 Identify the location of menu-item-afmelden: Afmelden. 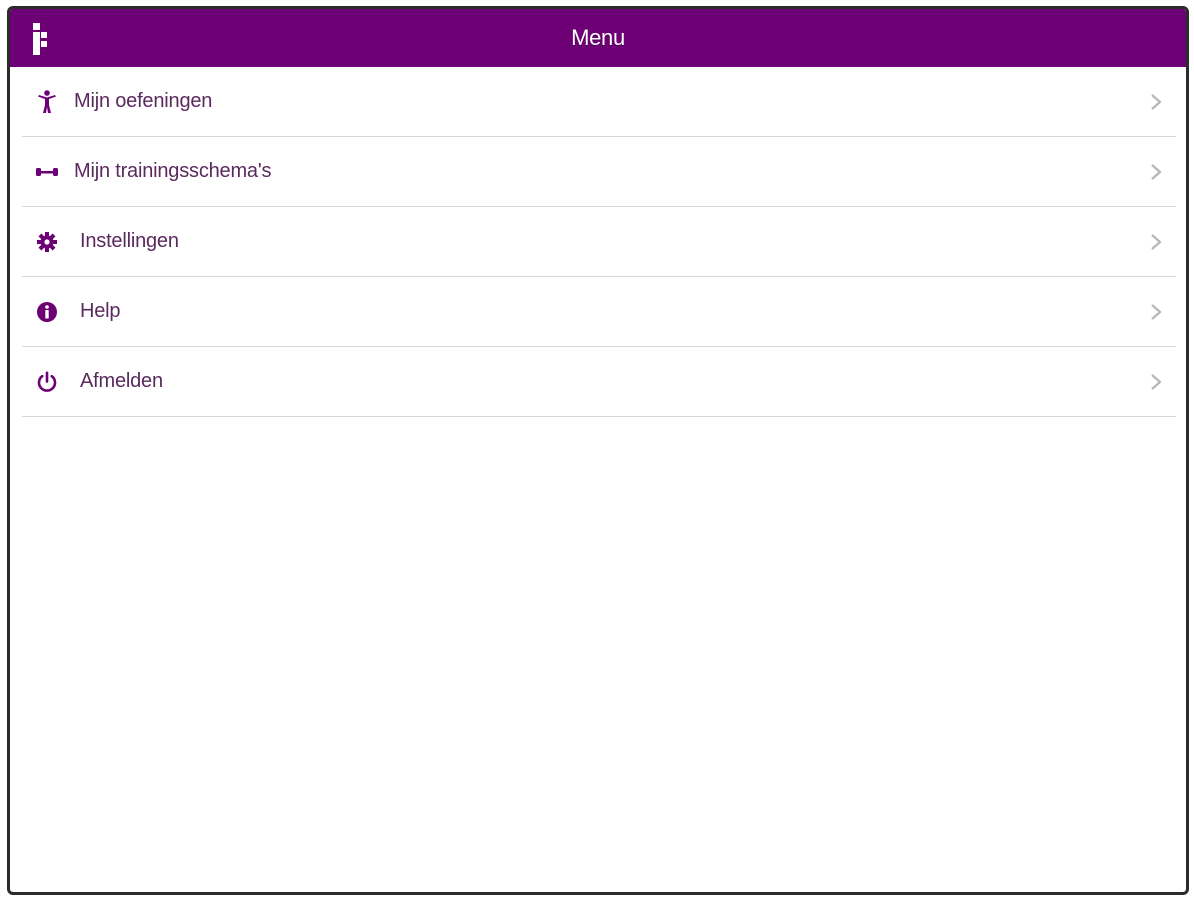
(599, 382).